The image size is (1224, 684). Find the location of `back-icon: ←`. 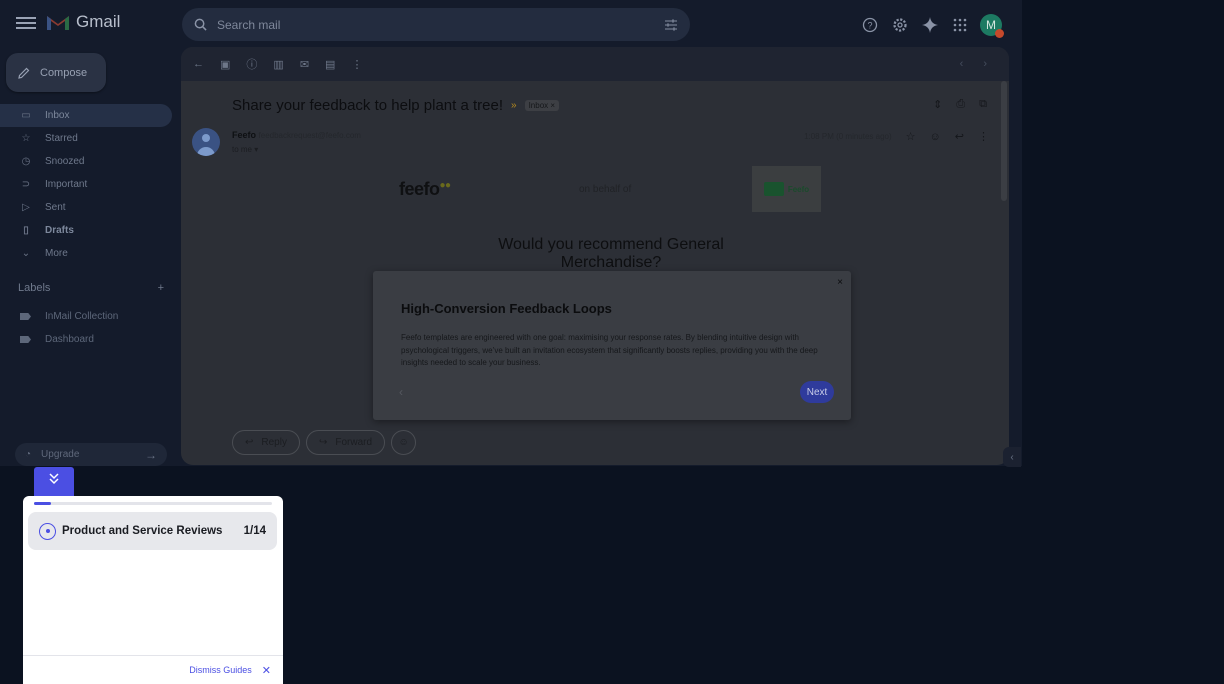

back-icon: ← is located at coordinates (198, 64).